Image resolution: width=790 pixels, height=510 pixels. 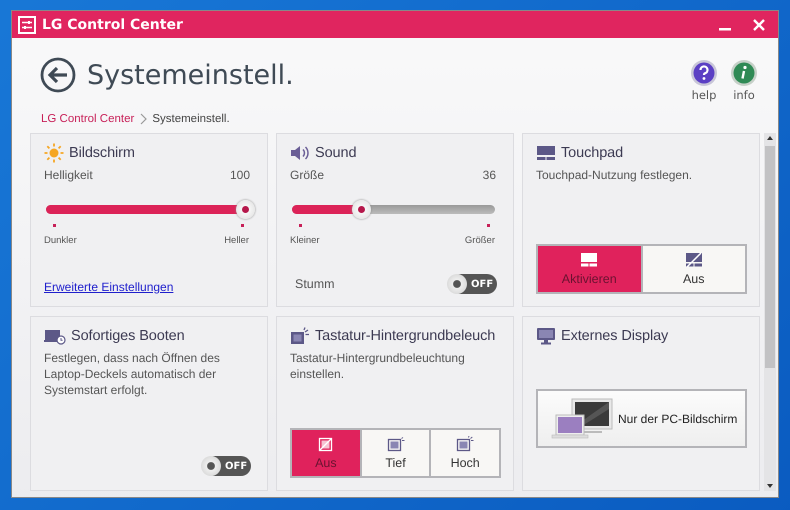 What do you see at coordinates (236, 240) in the screenshot?
I see `max-label: Heller` at bounding box center [236, 240].